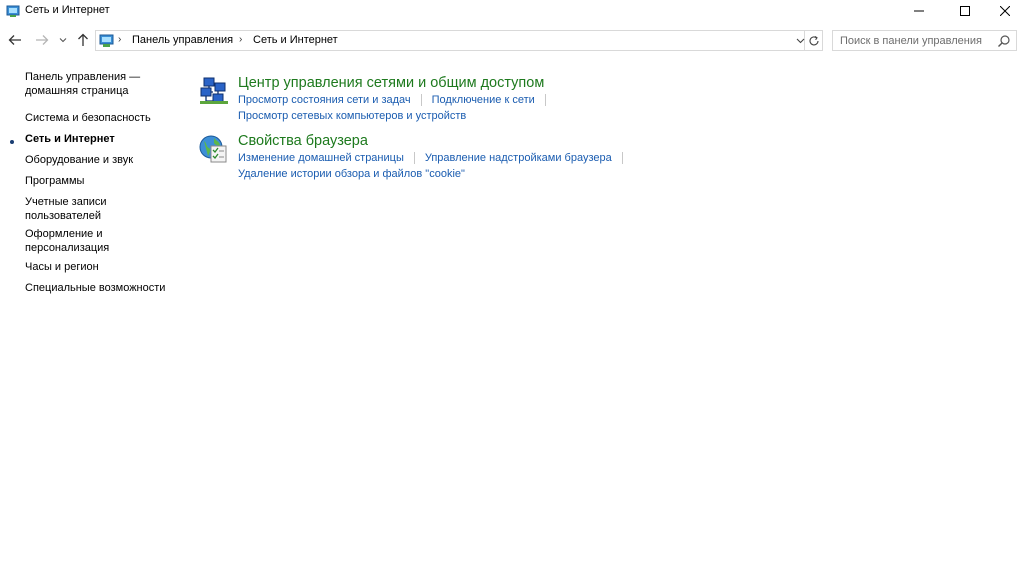 This screenshot has width=1024, height=575. What do you see at coordinates (1004, 41) in the screenshot?
I see `search-icon` at bounding box center [1004, 41].